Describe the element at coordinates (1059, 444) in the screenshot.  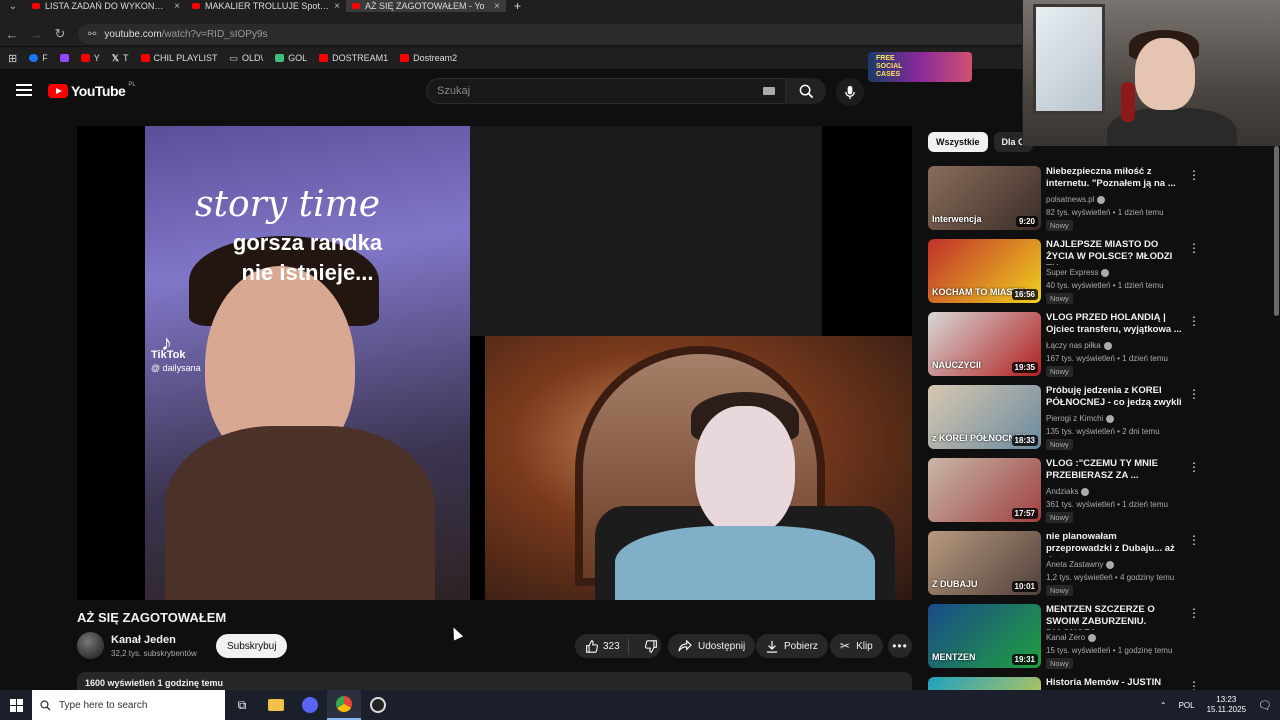
I see `new-badge: Nowy` at that location.